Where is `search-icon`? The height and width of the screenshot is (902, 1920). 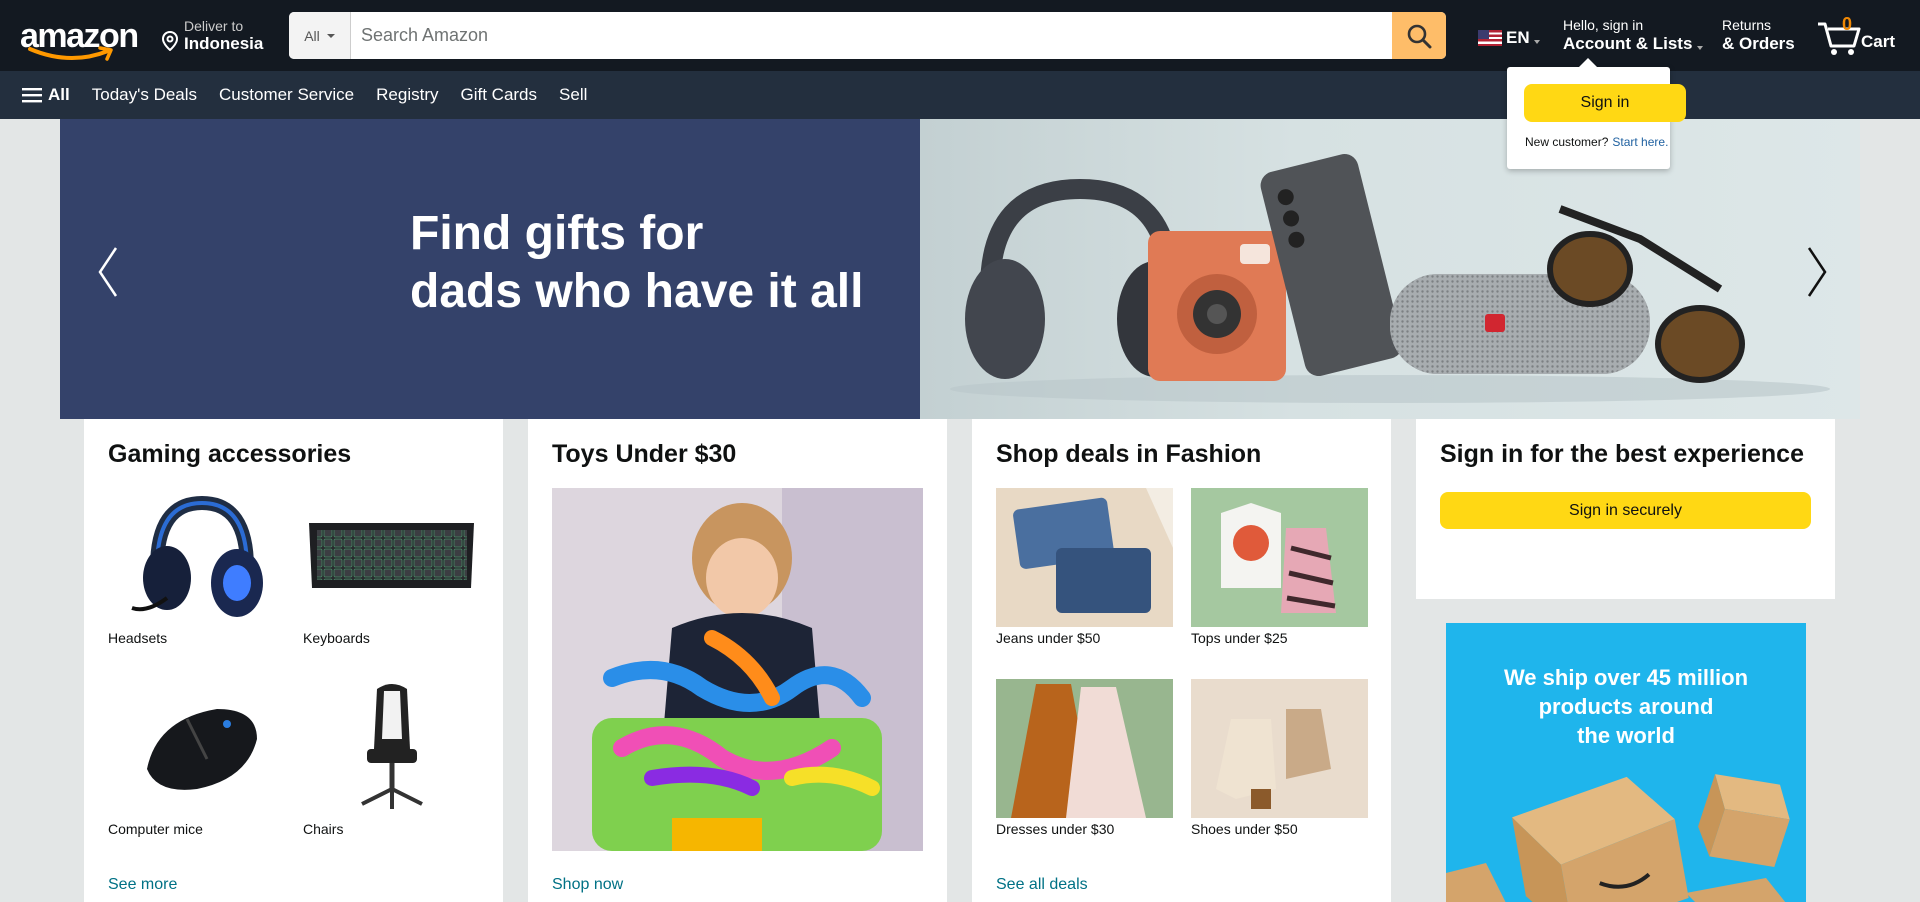 search-icon is located at coordinates (1419, 36).